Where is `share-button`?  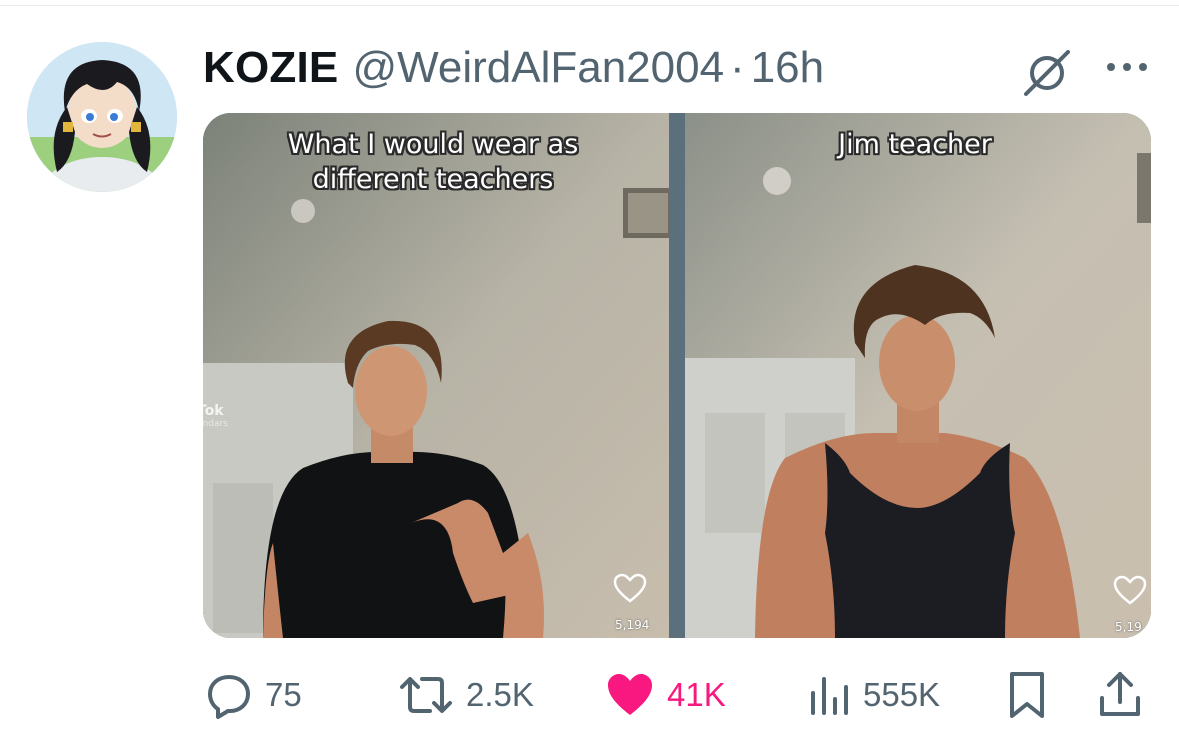 share-button is located at coordinates (1120, 695).